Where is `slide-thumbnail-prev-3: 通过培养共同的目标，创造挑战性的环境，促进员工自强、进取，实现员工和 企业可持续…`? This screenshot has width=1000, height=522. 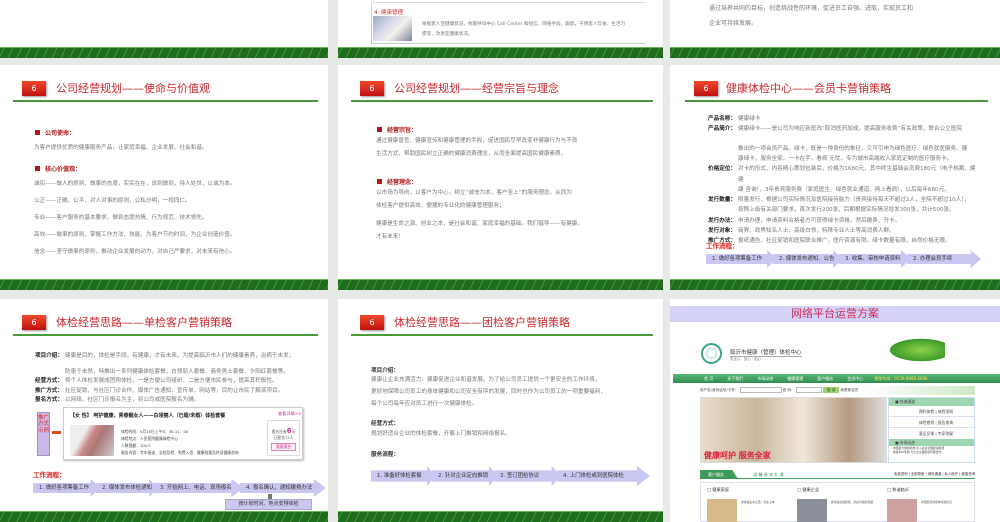
slide-thumbnail-prev-3: 通过培养共同的目标，创造挑战性的环境，促进员工自强、进取，实现员工和 企业可持续… is located at coordinates (835, 29).